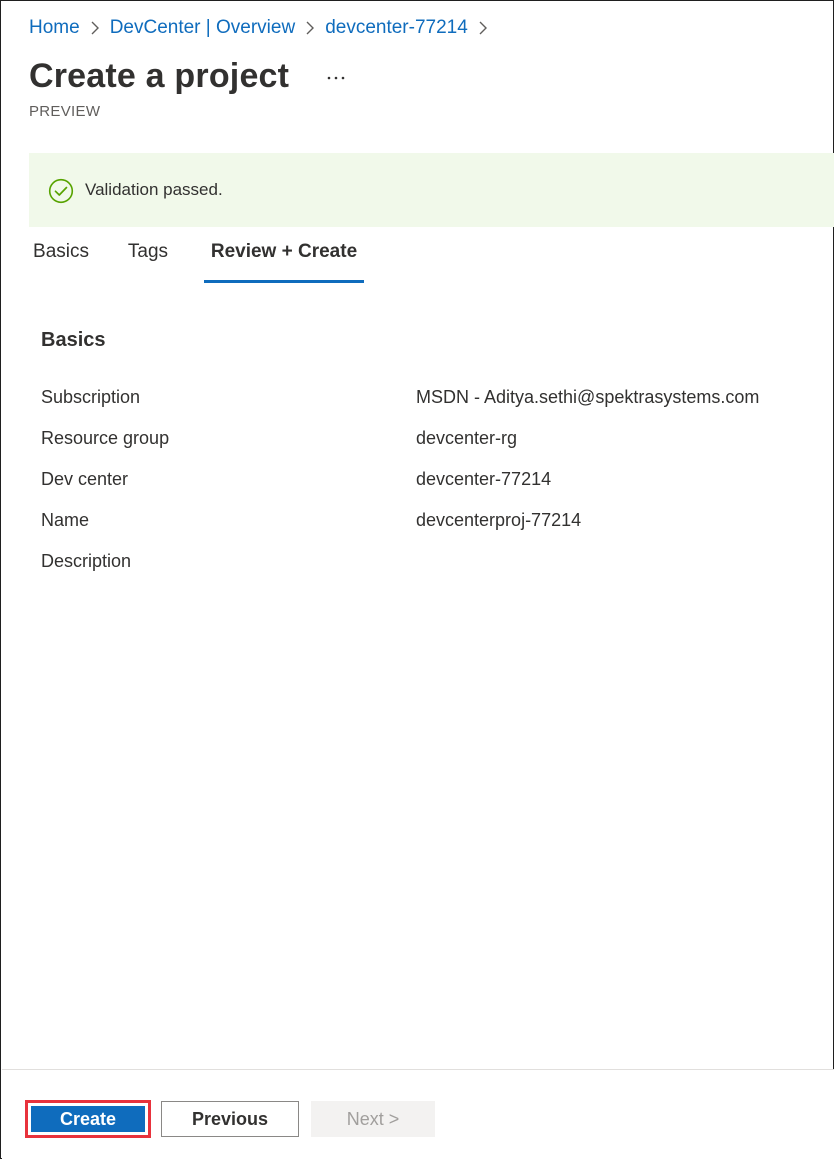 This screenshot has height=1159, width=834. I want to click on summary-value: devcenter-77214, so click(484, 479).